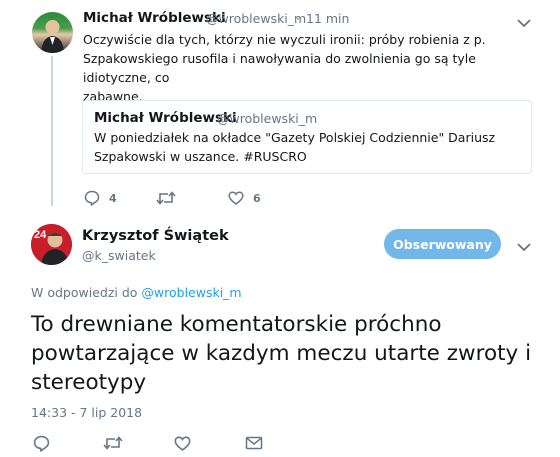 The image size is (560, 457). Describe the element at coordinates (52, 32) in the screenshot. I see `parent-author-avatar` at that location.